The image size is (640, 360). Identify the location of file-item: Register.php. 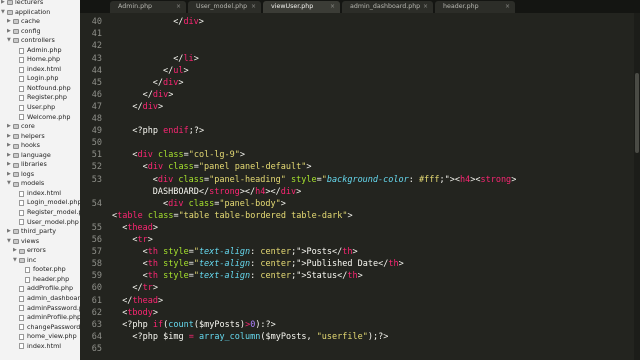
(40, 98).